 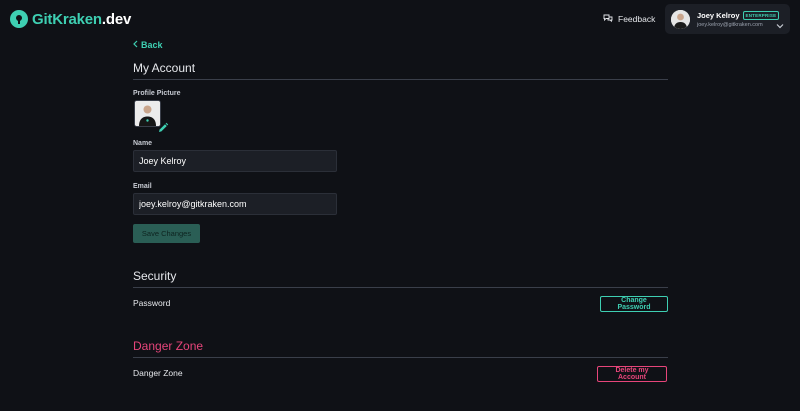 I want to click on plan-badge: ENTERPRISE, so click(x=761, y=15).